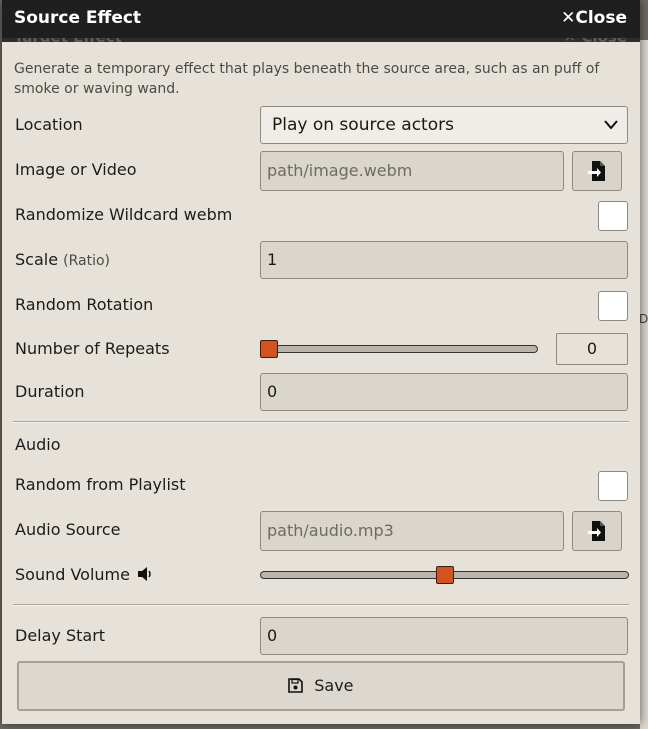 The height and width of the screenshot is (729, 648). I want to click on save-button: Save, so click(321, 686).